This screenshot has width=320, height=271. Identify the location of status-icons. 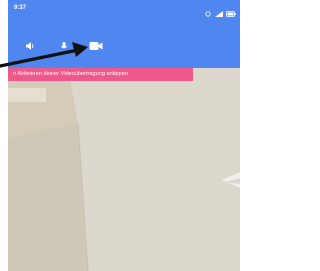
(220, 10).